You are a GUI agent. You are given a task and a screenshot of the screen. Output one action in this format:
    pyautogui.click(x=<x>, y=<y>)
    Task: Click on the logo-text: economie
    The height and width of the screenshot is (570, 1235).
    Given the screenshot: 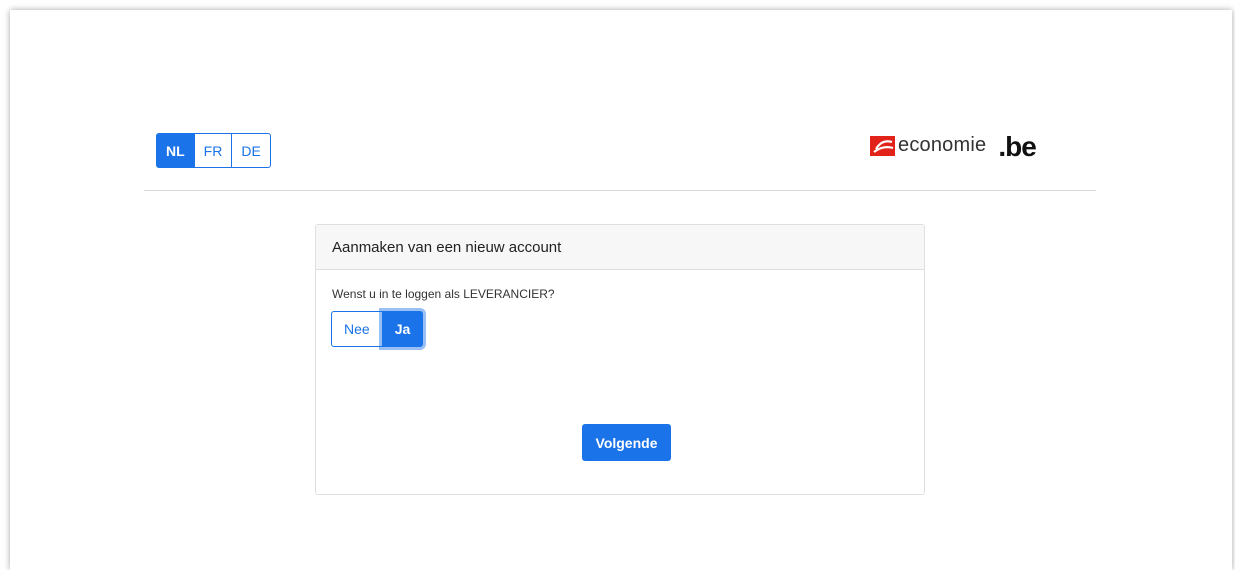 What is the action you would take?
    pyautogui.click(x=942, y=144)
    